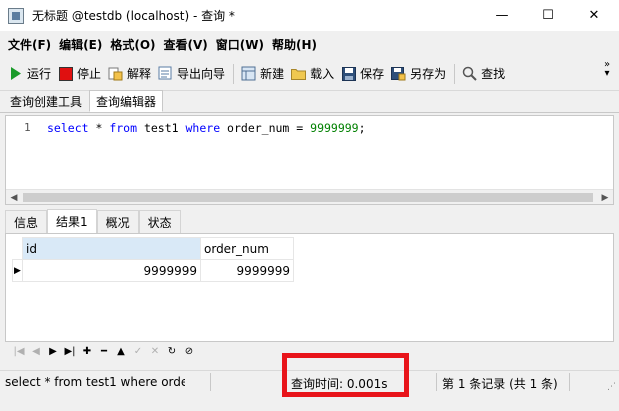 This screenshot has height=411, width=619. I want to click on apply-changes-icon: ✓, so click(138, 351).